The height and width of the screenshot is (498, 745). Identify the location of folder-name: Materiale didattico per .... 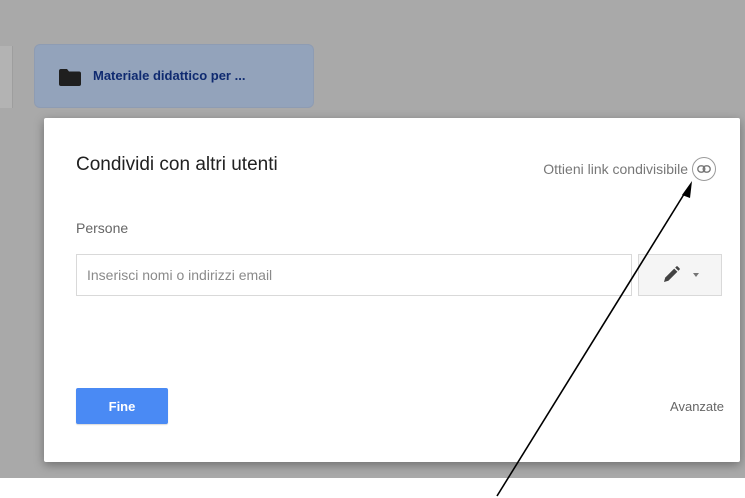
(169, 75).